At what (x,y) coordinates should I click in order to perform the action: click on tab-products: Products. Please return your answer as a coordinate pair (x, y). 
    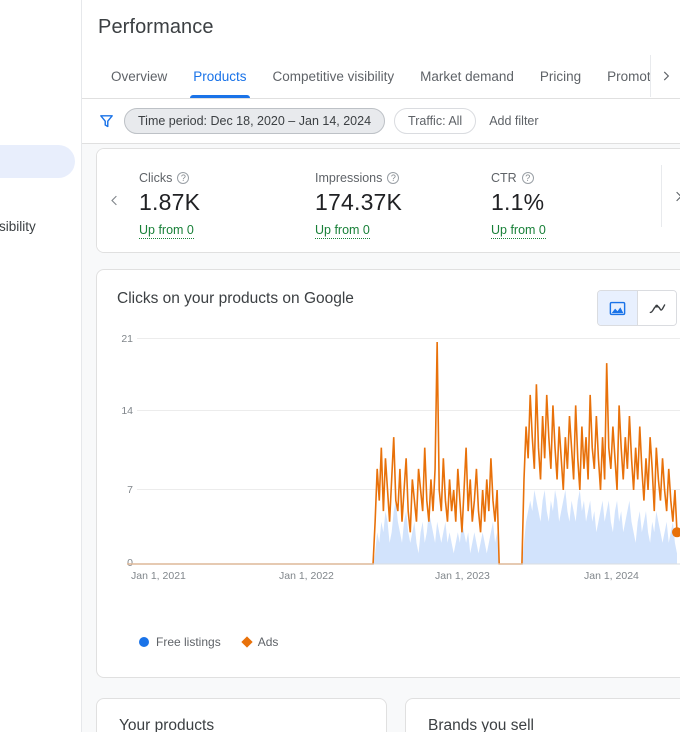
    Looking at the image, I should click on (219, 76).